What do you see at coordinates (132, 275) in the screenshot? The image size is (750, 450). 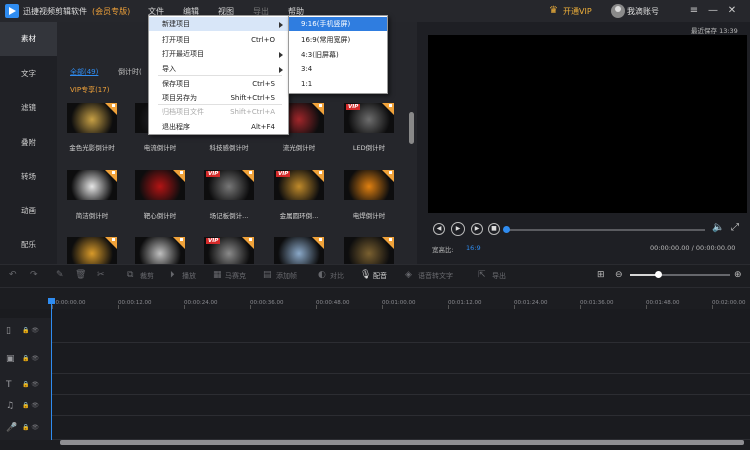 I see `crop-icon: ⧉` at bounding box center [132, 275].